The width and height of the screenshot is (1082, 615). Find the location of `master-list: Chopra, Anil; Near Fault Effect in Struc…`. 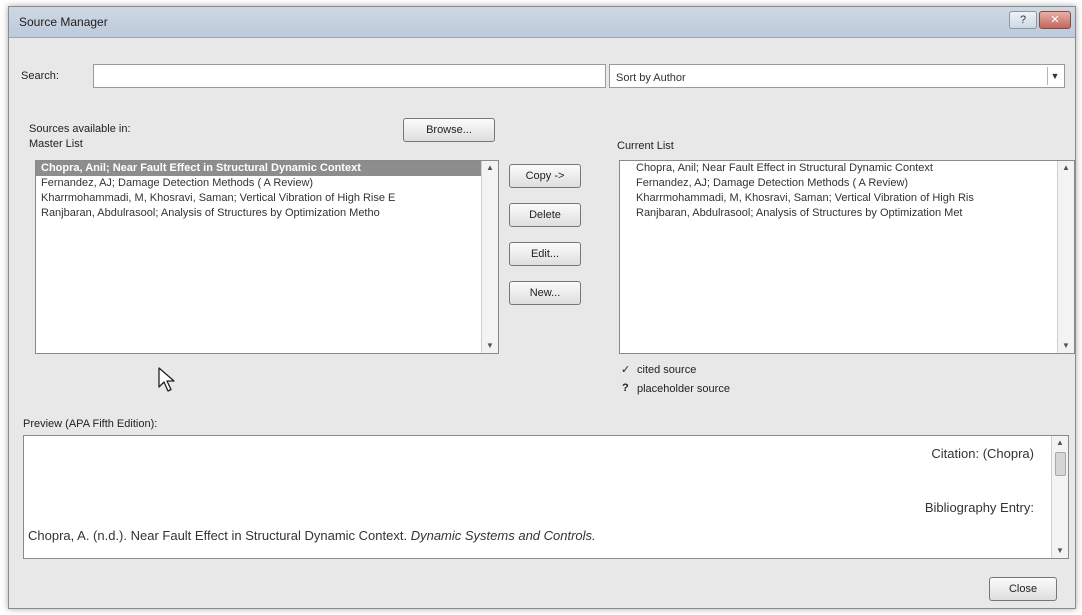

master-list: Chopra, Anil; Near Fault Effect in Struc… is located at coordinates (267, 257).